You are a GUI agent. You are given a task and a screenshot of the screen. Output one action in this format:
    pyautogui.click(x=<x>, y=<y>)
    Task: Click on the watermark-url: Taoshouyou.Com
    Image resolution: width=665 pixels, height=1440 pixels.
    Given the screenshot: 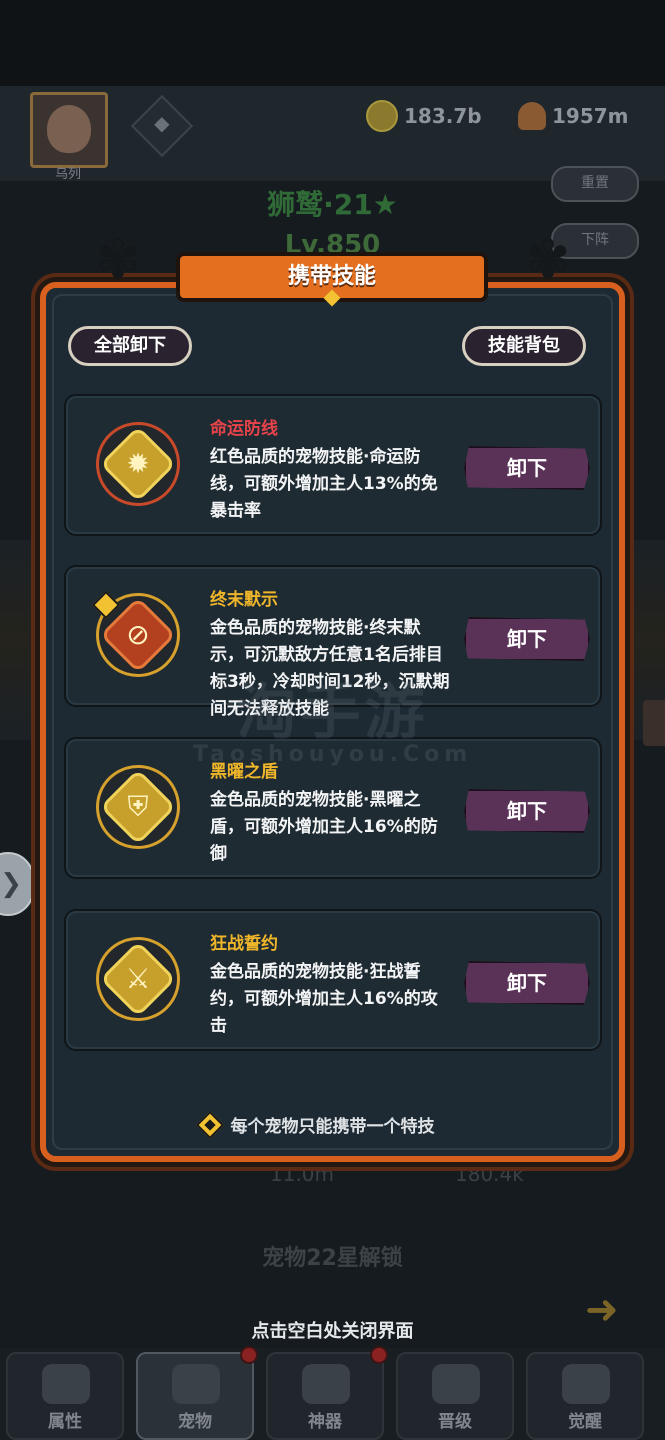 What is the action you would take?
    pyautogui.click(x=332, y=754)
    